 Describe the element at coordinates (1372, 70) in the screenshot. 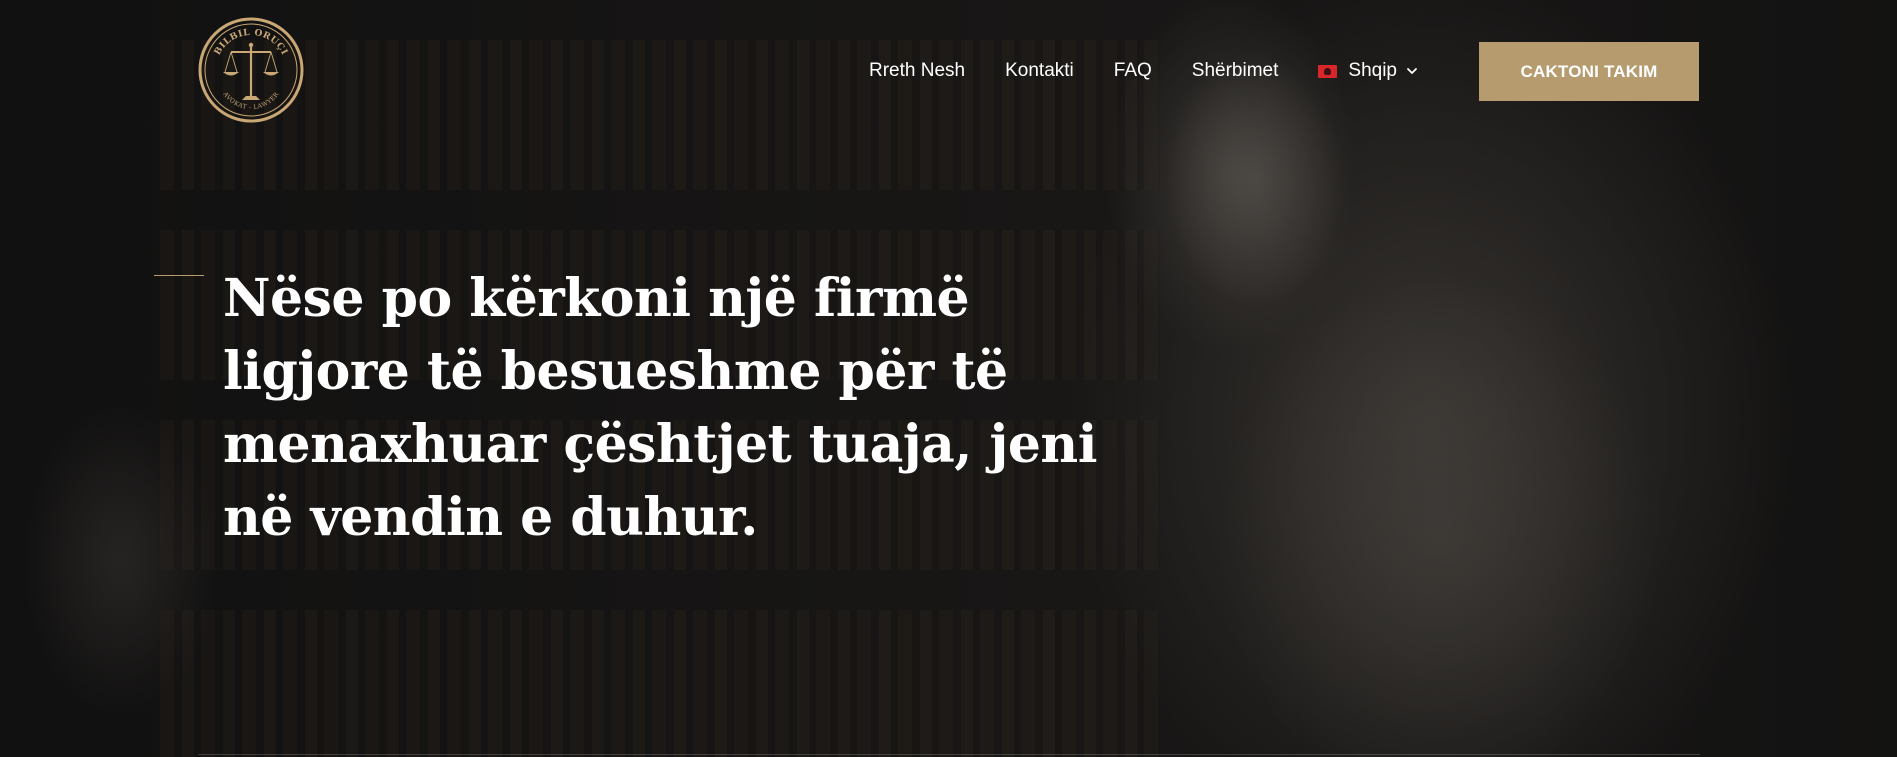

I see `language-label: Shqip` at that location.